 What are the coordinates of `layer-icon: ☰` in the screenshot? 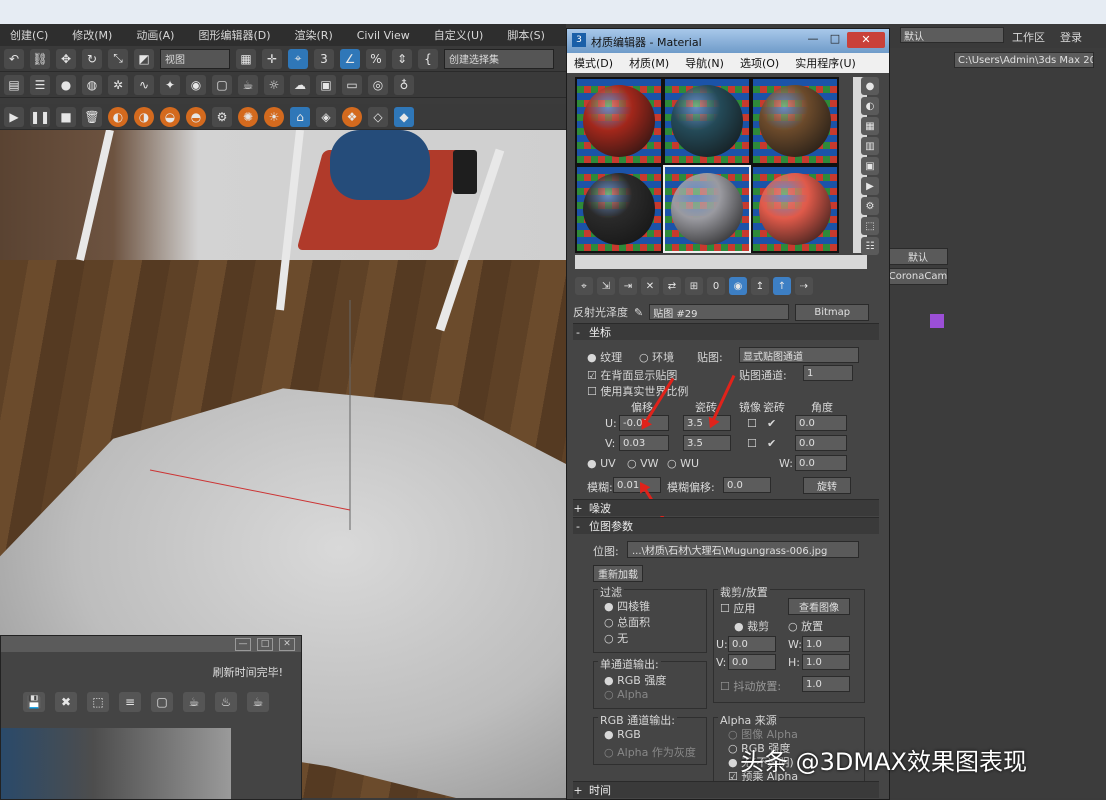 It's located at (40, 84).